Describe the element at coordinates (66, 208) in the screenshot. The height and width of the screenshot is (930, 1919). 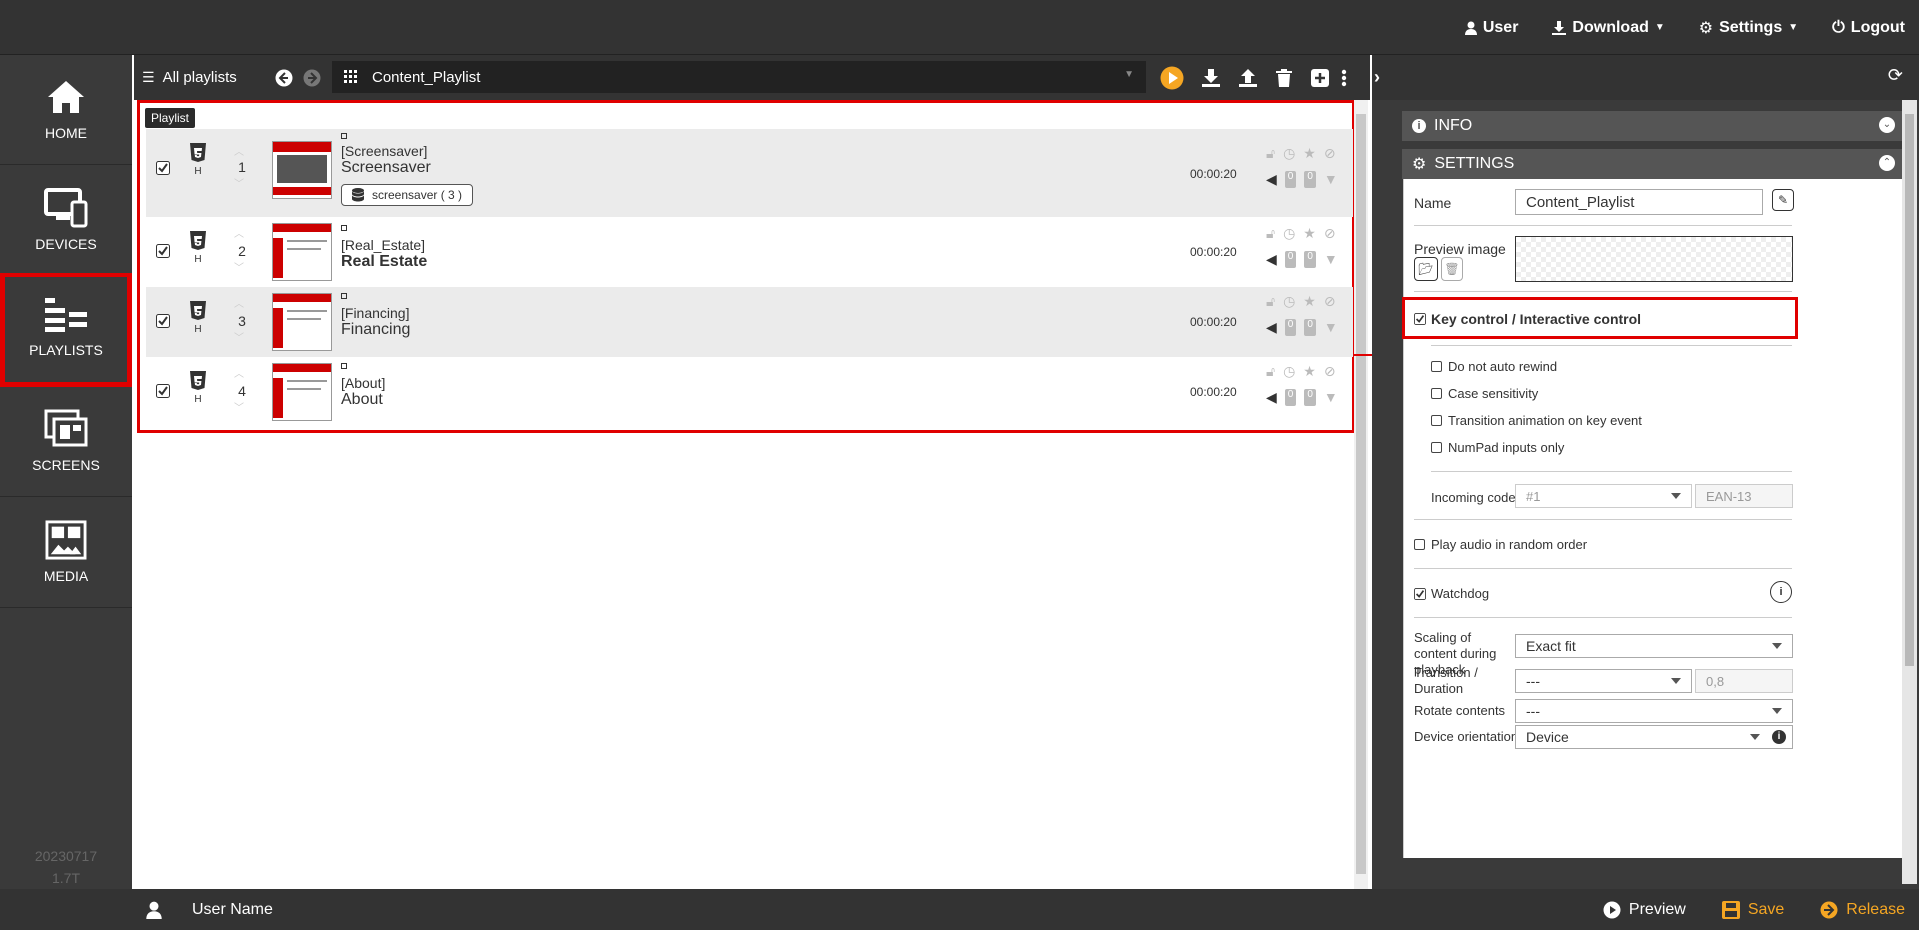
I see `devices-icon` at that location.